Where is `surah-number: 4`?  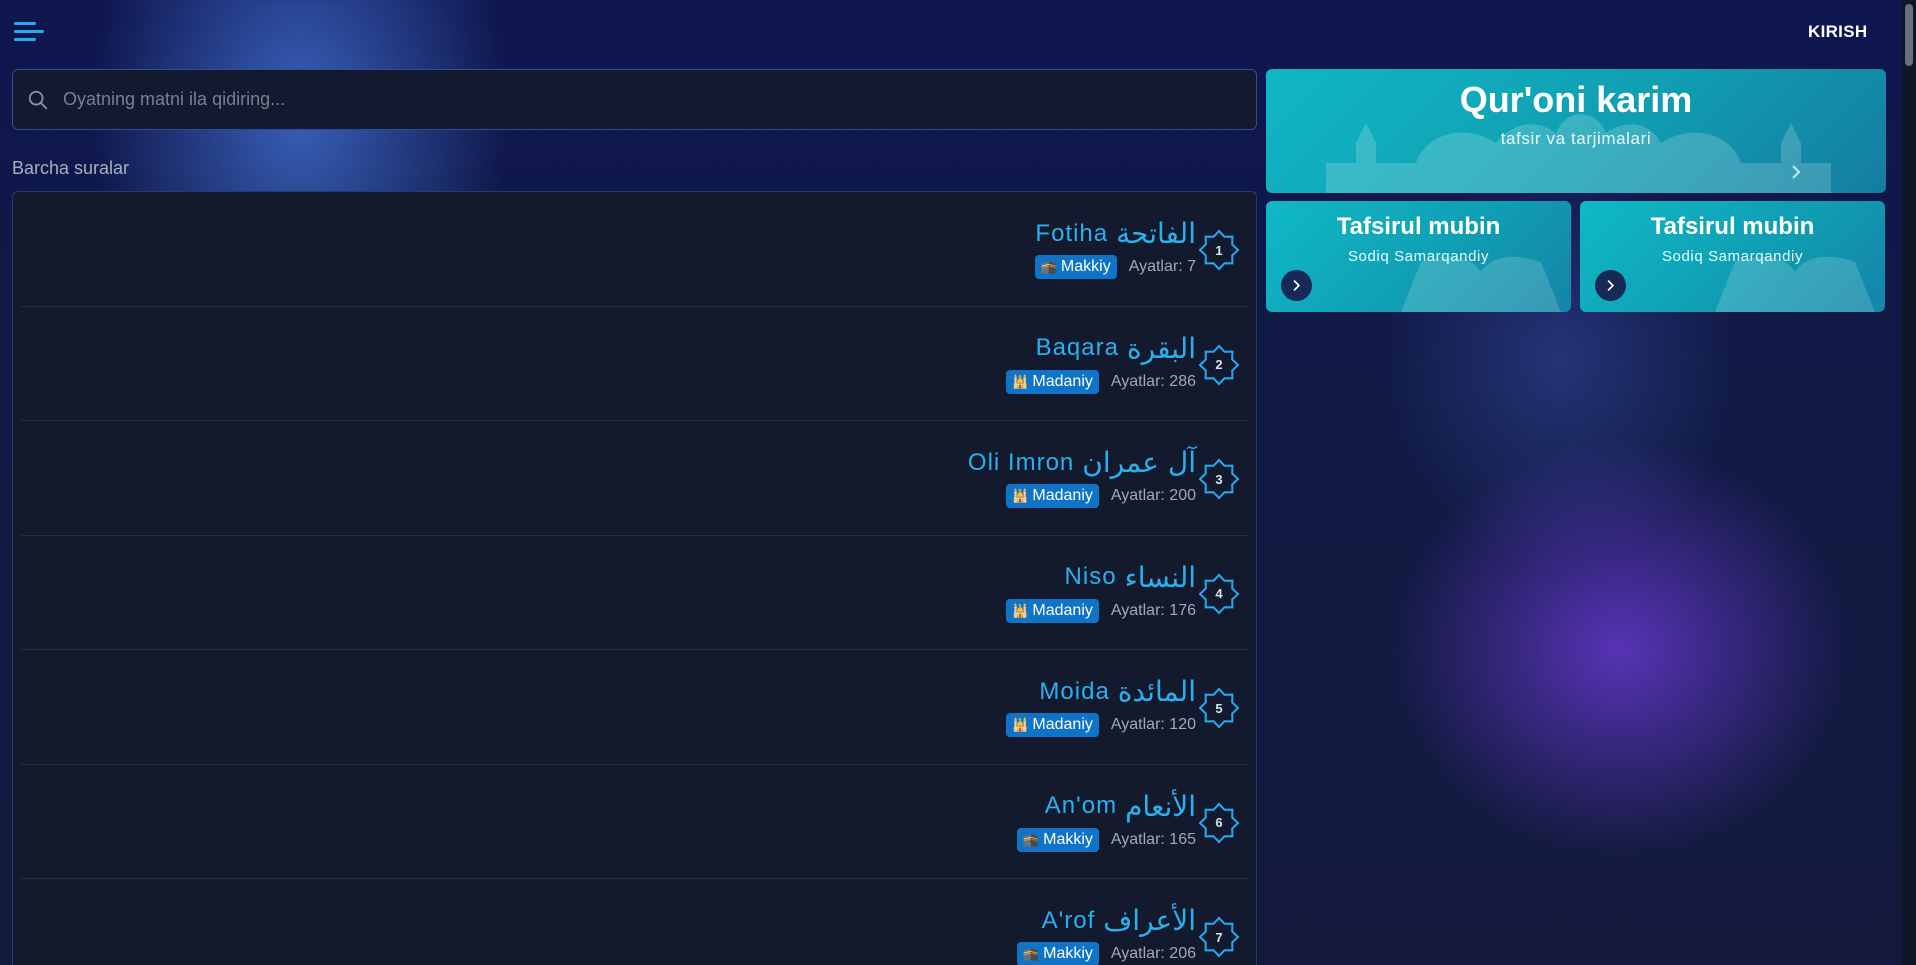 surah-number: 4 is located at coordinates (1219, 593).